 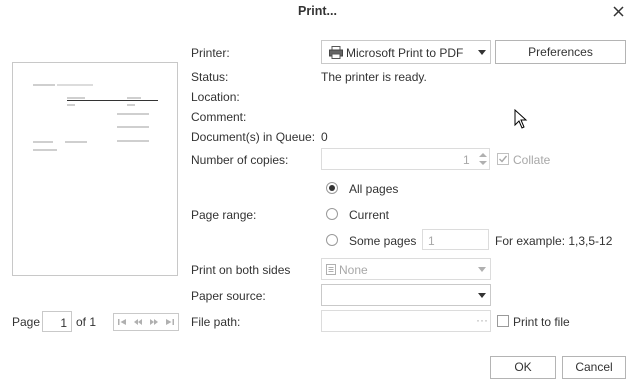 I want to click on comment-label: Comment:, so click(x=219, y=117).